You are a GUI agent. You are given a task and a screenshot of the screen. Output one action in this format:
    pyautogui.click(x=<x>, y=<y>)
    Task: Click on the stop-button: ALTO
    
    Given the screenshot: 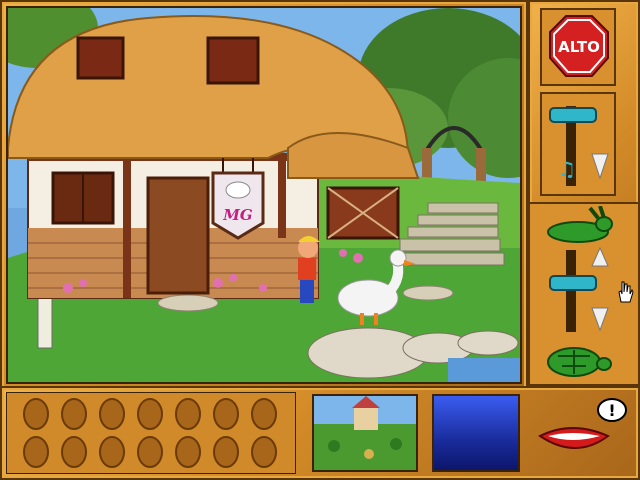 What is the action you would take?
    pyautogui.click(x=579, y=46)
    